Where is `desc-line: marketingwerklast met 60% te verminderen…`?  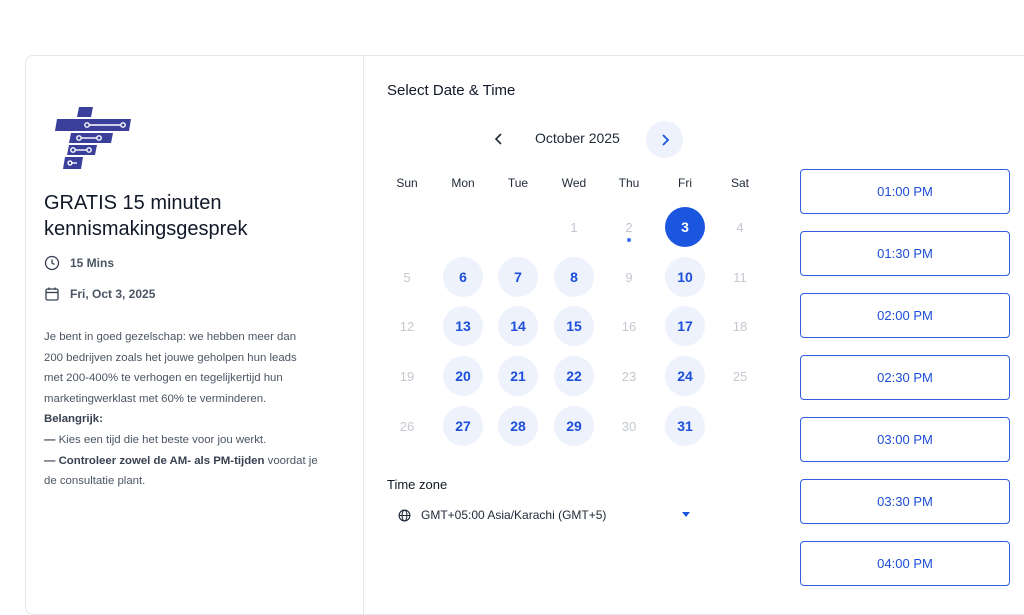
desc-line: marketingwerklast met 60% te verminderen… is located at coordinates (155, 398).